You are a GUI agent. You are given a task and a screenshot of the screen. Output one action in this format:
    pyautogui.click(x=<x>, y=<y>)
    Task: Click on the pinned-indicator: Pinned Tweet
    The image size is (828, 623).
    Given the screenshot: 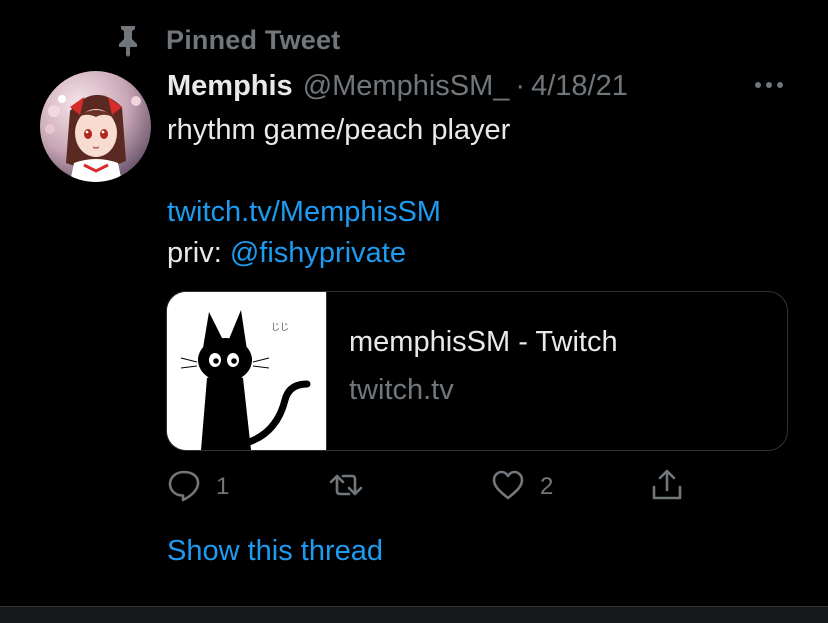 What is the action you would take?
    pyautogui.click(x=225, y=40)
    